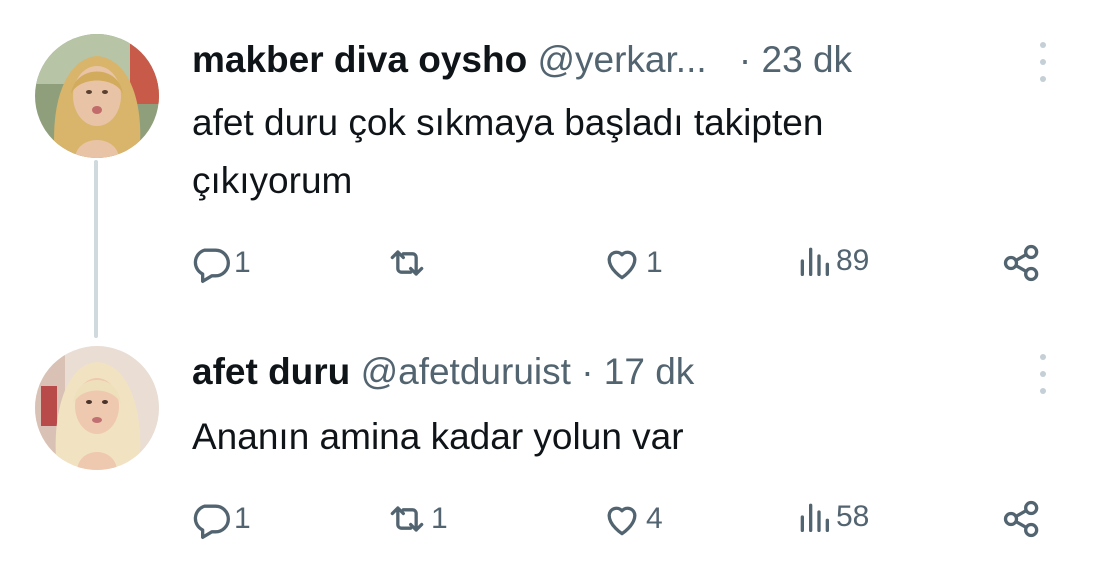 The height and width of the screenshot is (581, 1100). I want to click on timestamp: 17 dk, so click(649, 371).